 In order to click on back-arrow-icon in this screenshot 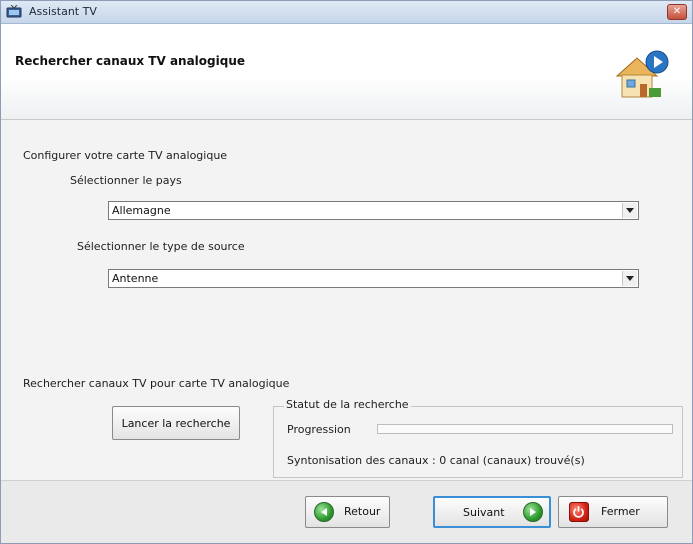, I will do `click(324, 512)`.